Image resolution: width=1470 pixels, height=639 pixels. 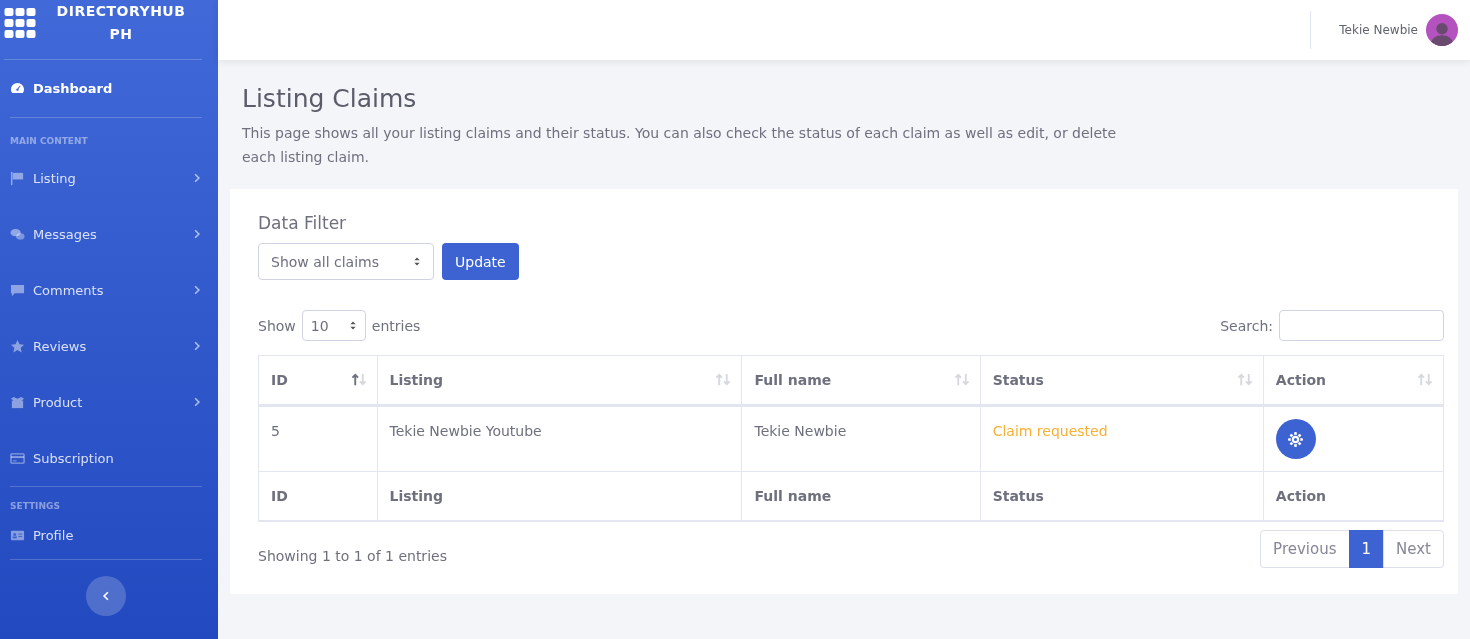 I want to click on avatar, so click(x=1442, y=30).